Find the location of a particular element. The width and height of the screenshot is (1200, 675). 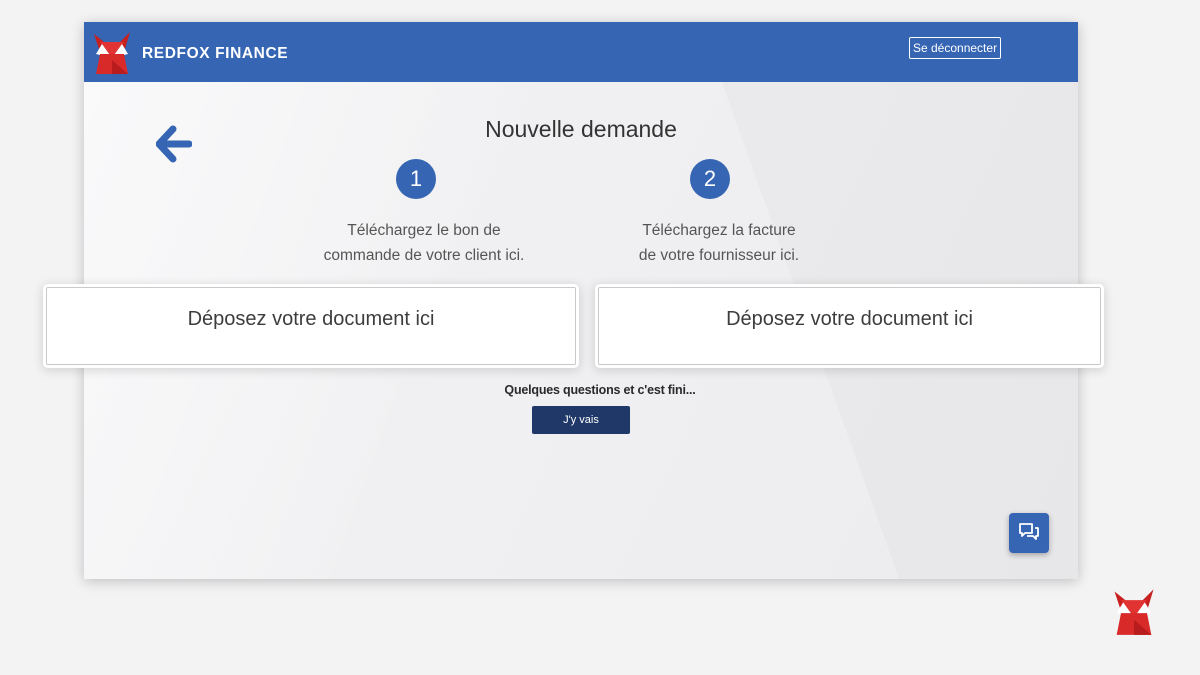

brand-name: REDFOX FINANCE is located at coordinates (215, 53).